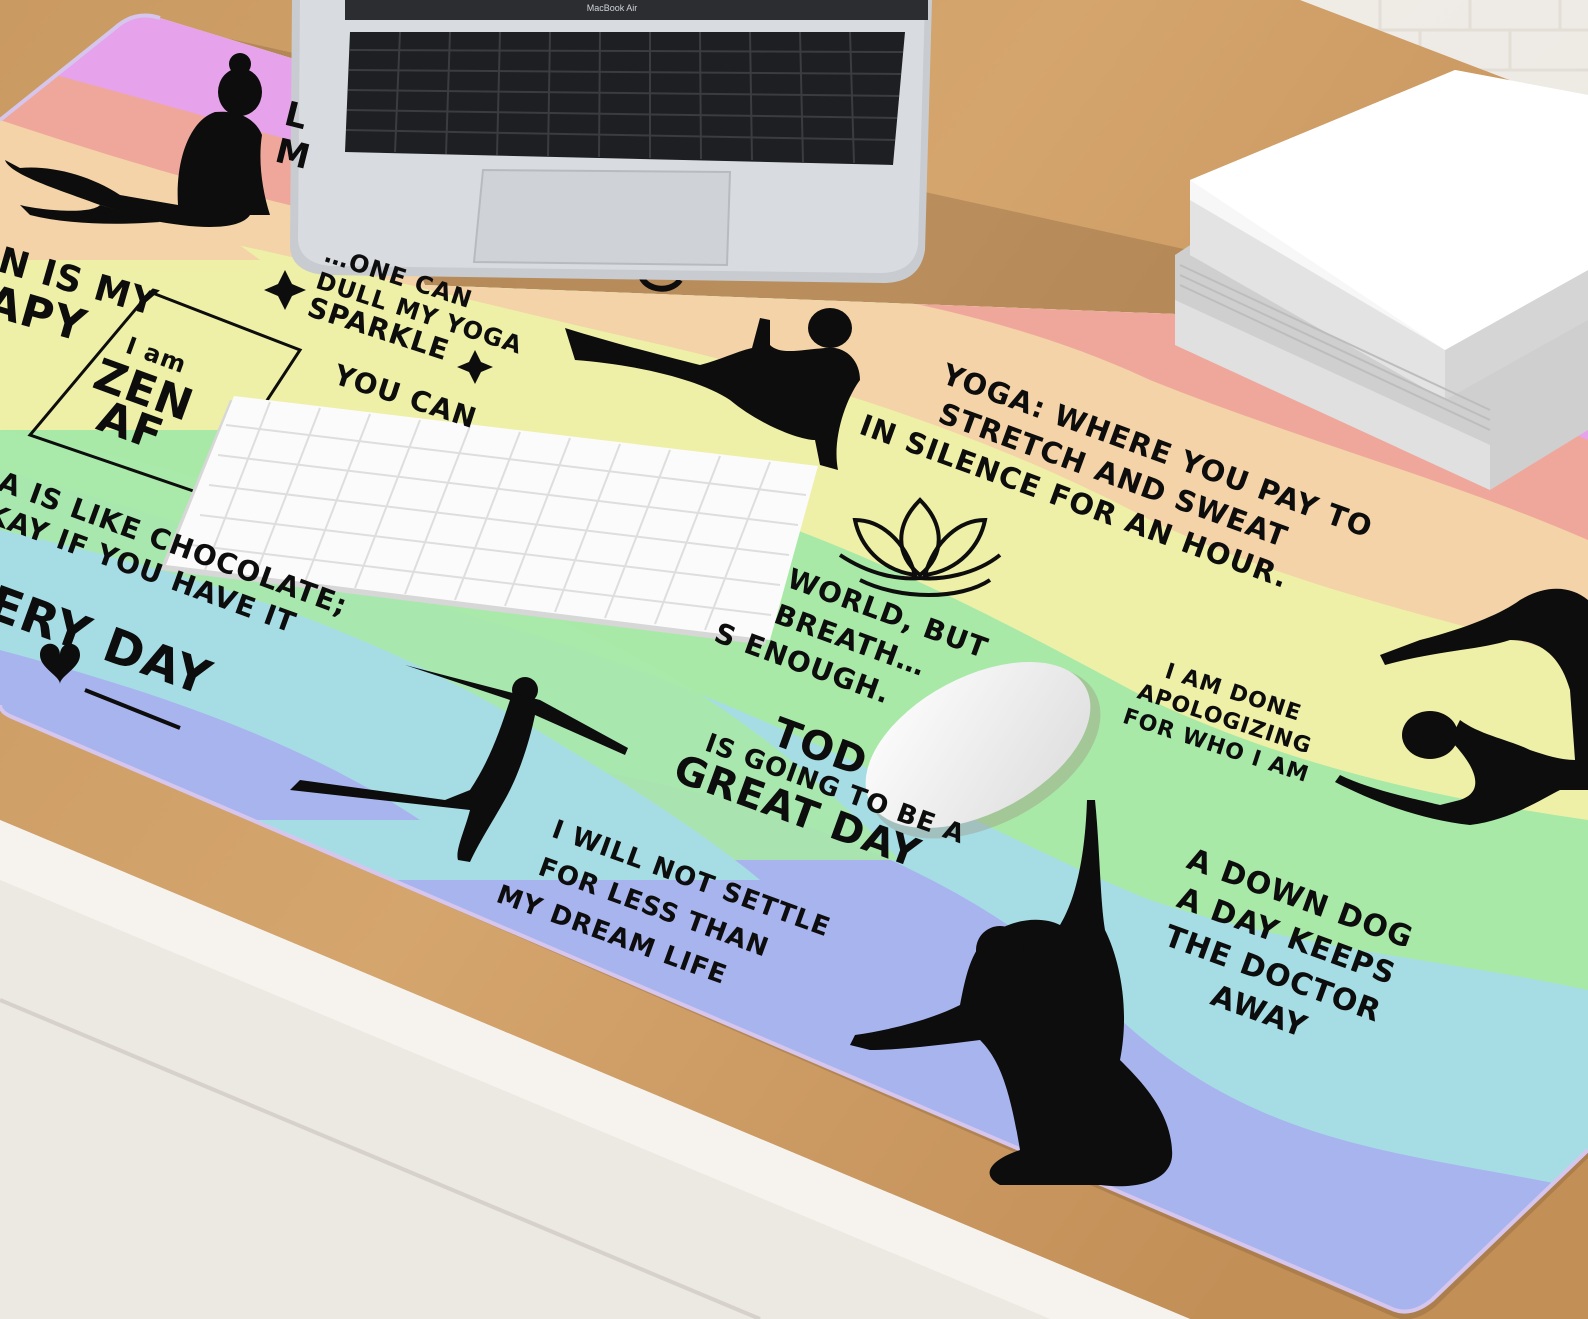  What do you see at coordinates (611, 141) in the screenshot?
I see `laptop` at bounding box center [611, 141].